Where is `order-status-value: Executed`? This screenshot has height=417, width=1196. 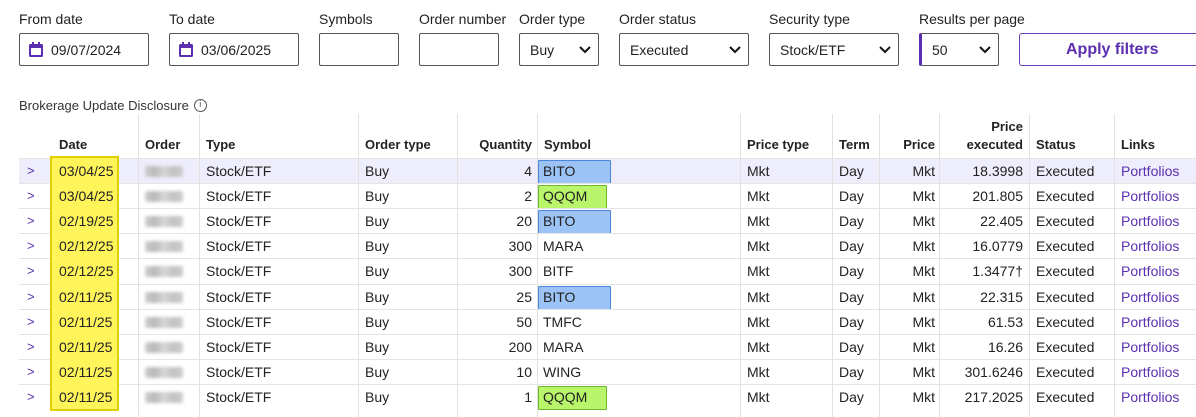 order-status-value: Executed is located at coordinates (659, 49).